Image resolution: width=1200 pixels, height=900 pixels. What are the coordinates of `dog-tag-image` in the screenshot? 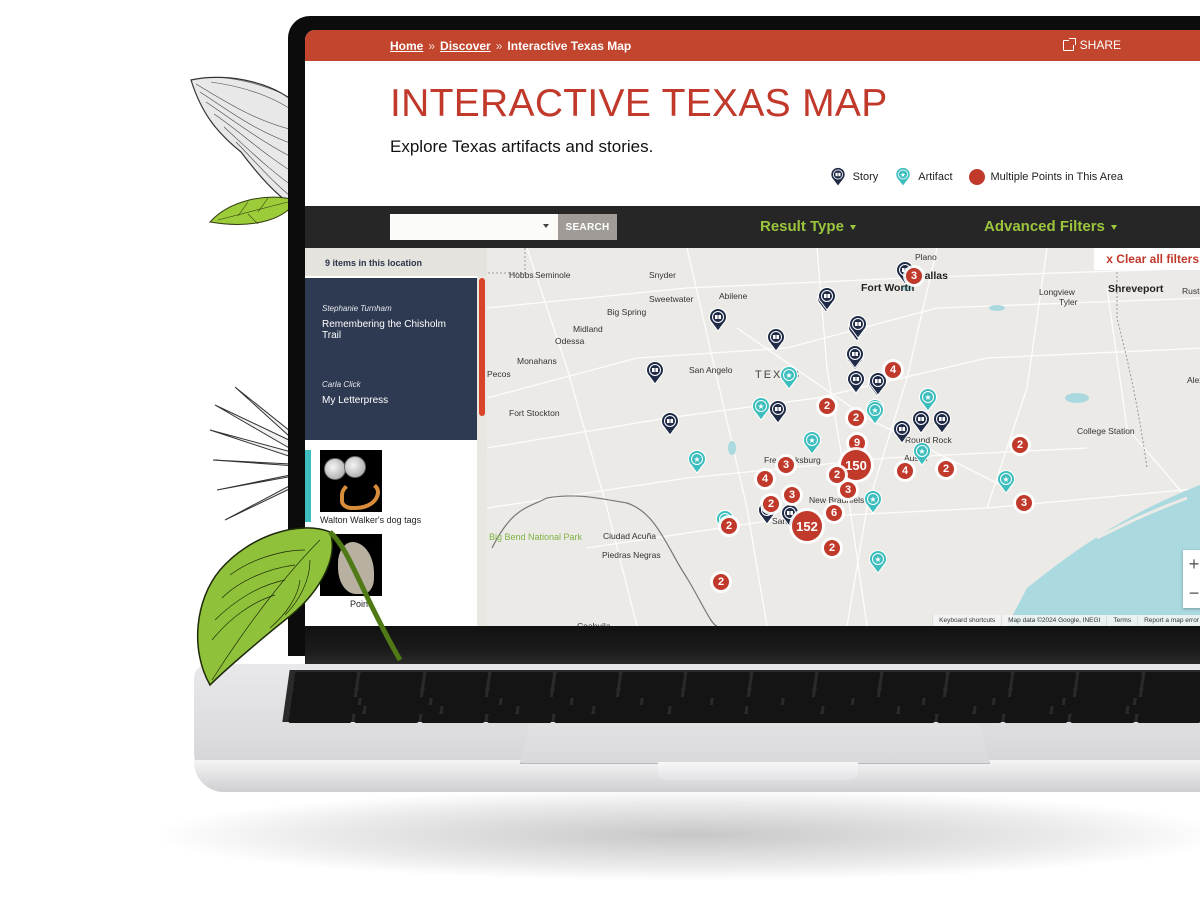 It's located at (355, 467).